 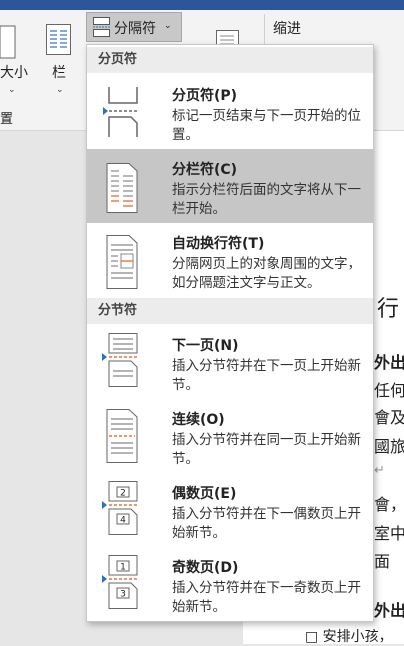 What do you see at coordinates (389, 390) in the screenshot?
I see `doc-line: 任何` at bounding box center [389, 390].